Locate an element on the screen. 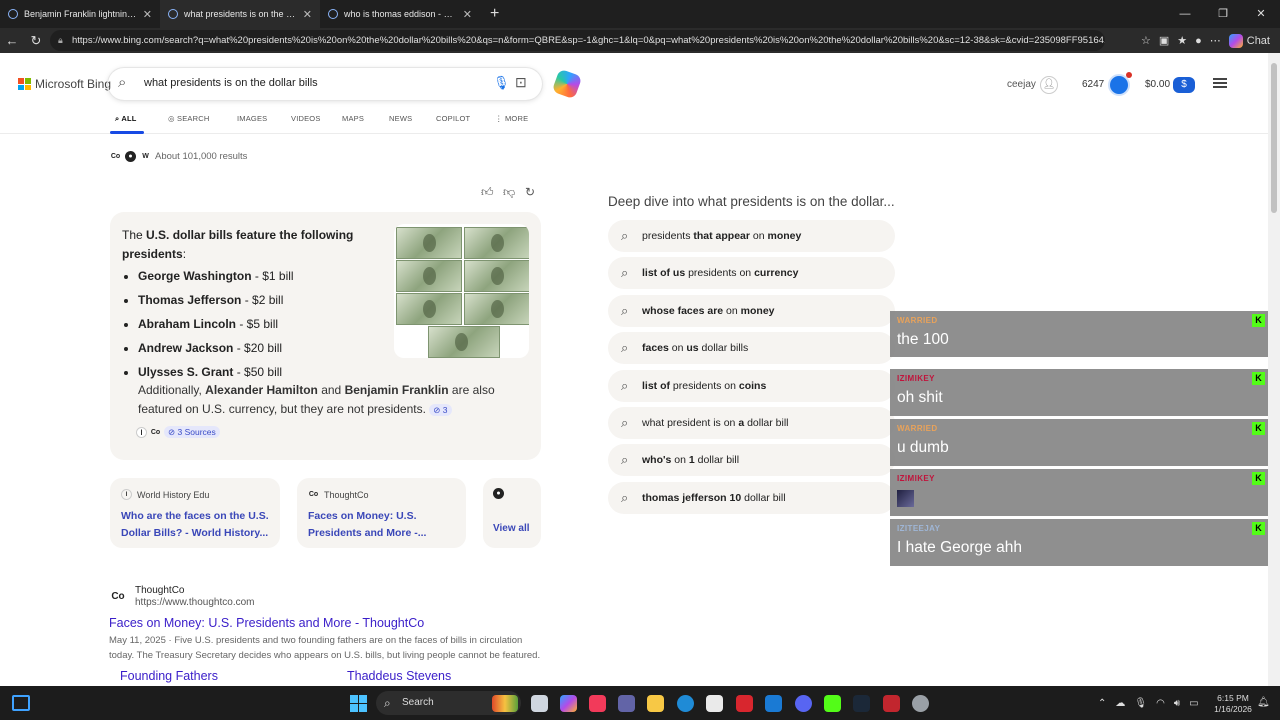  organic-site: Co ThoughtCo https://www.thoughtco.com is located at coordinates (181, 597).